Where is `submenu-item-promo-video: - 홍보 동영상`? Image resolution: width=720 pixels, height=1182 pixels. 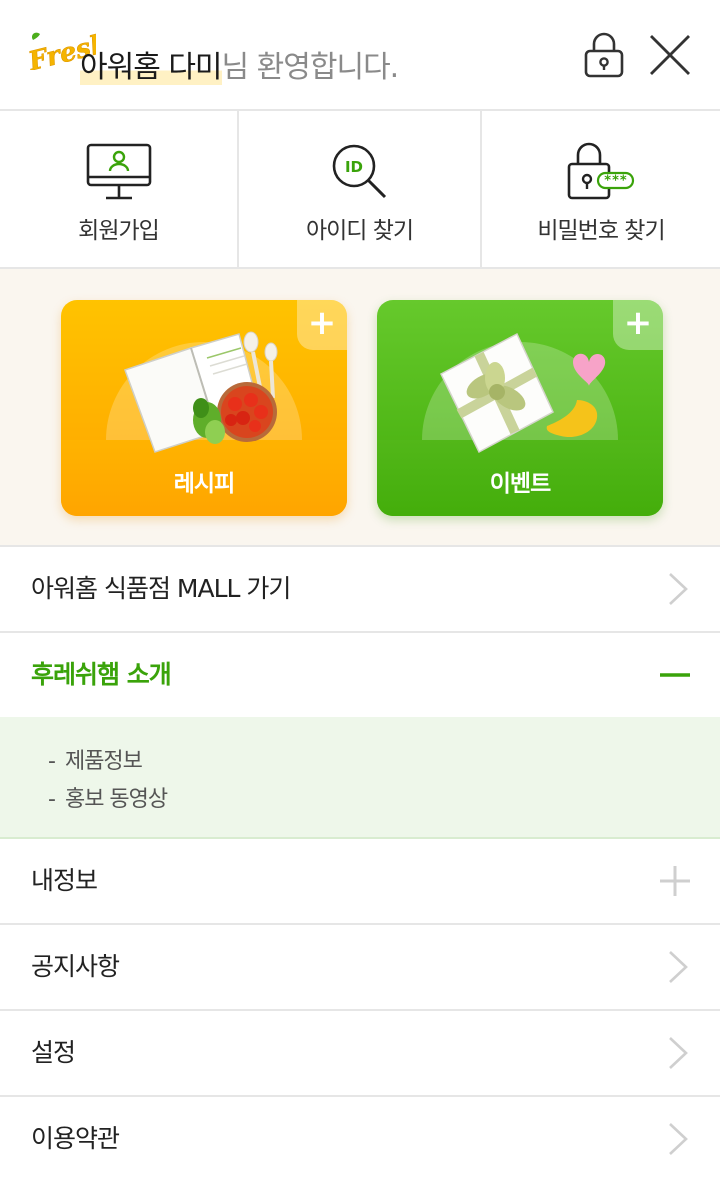
submenu-item-promo-video: - 홍보 동영상 is located at coordinates (108, 797).